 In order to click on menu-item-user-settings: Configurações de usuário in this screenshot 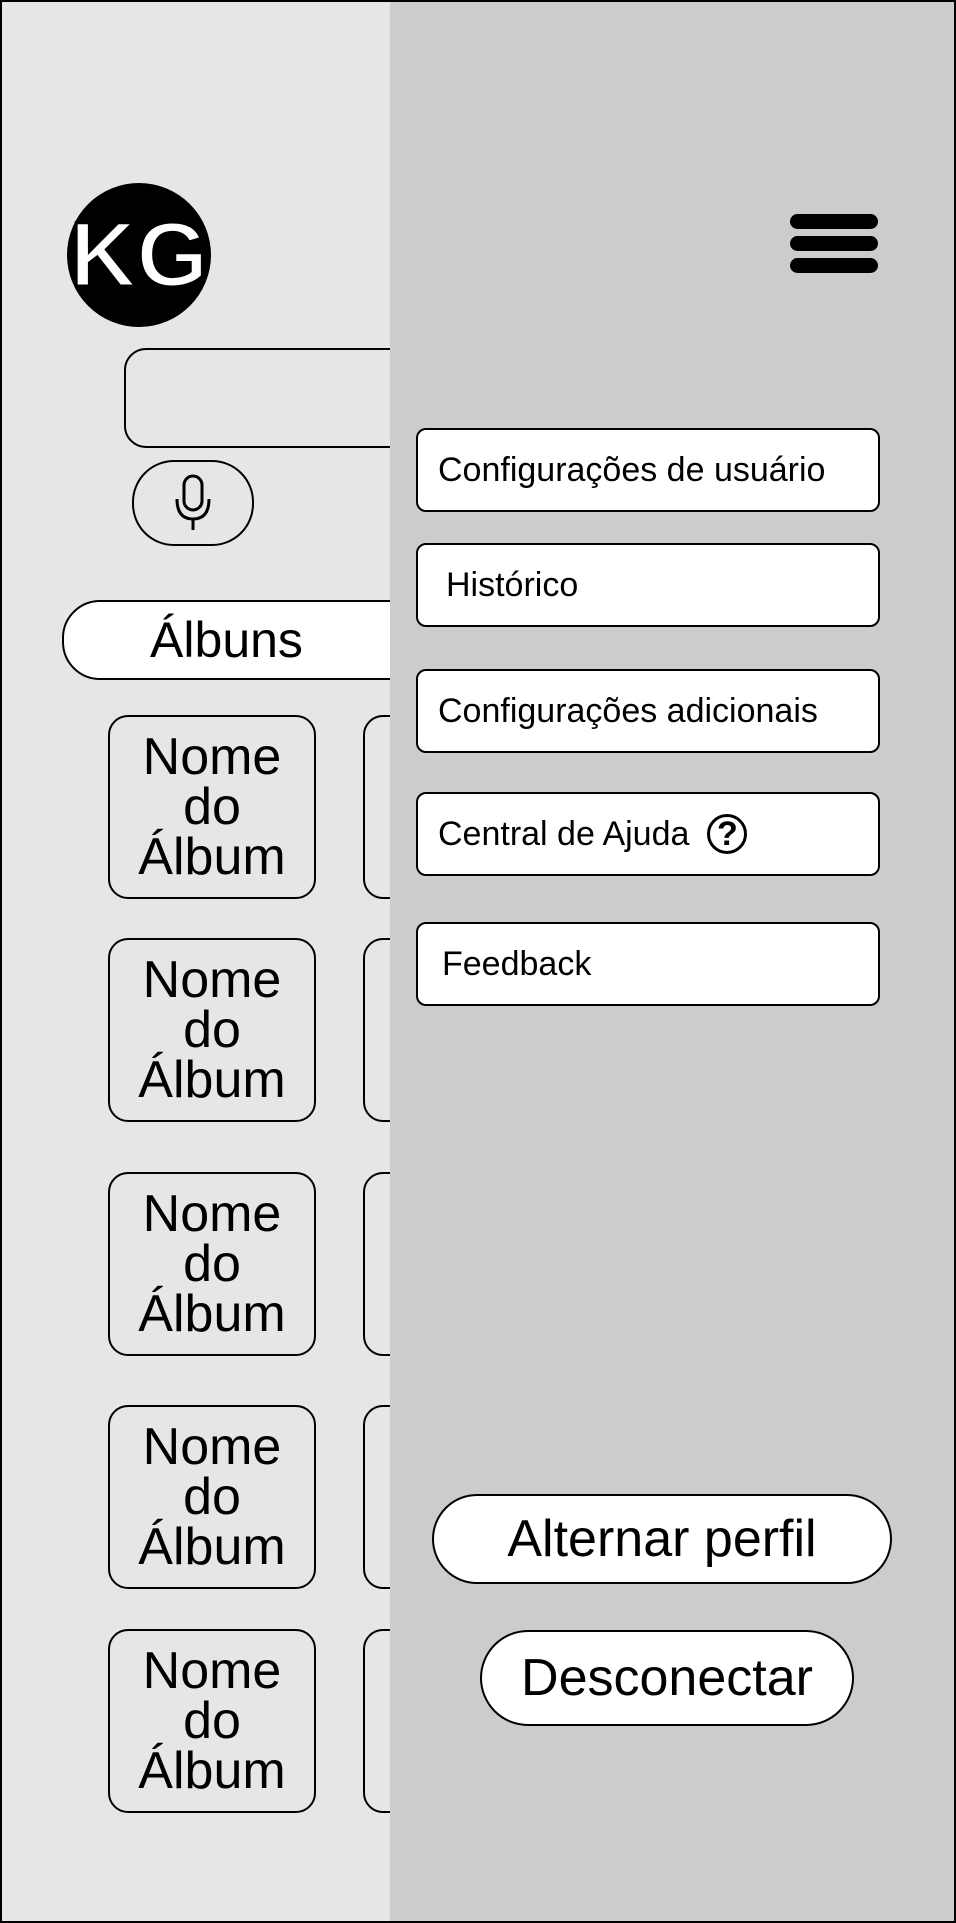, I will do `click(648, 470)`.